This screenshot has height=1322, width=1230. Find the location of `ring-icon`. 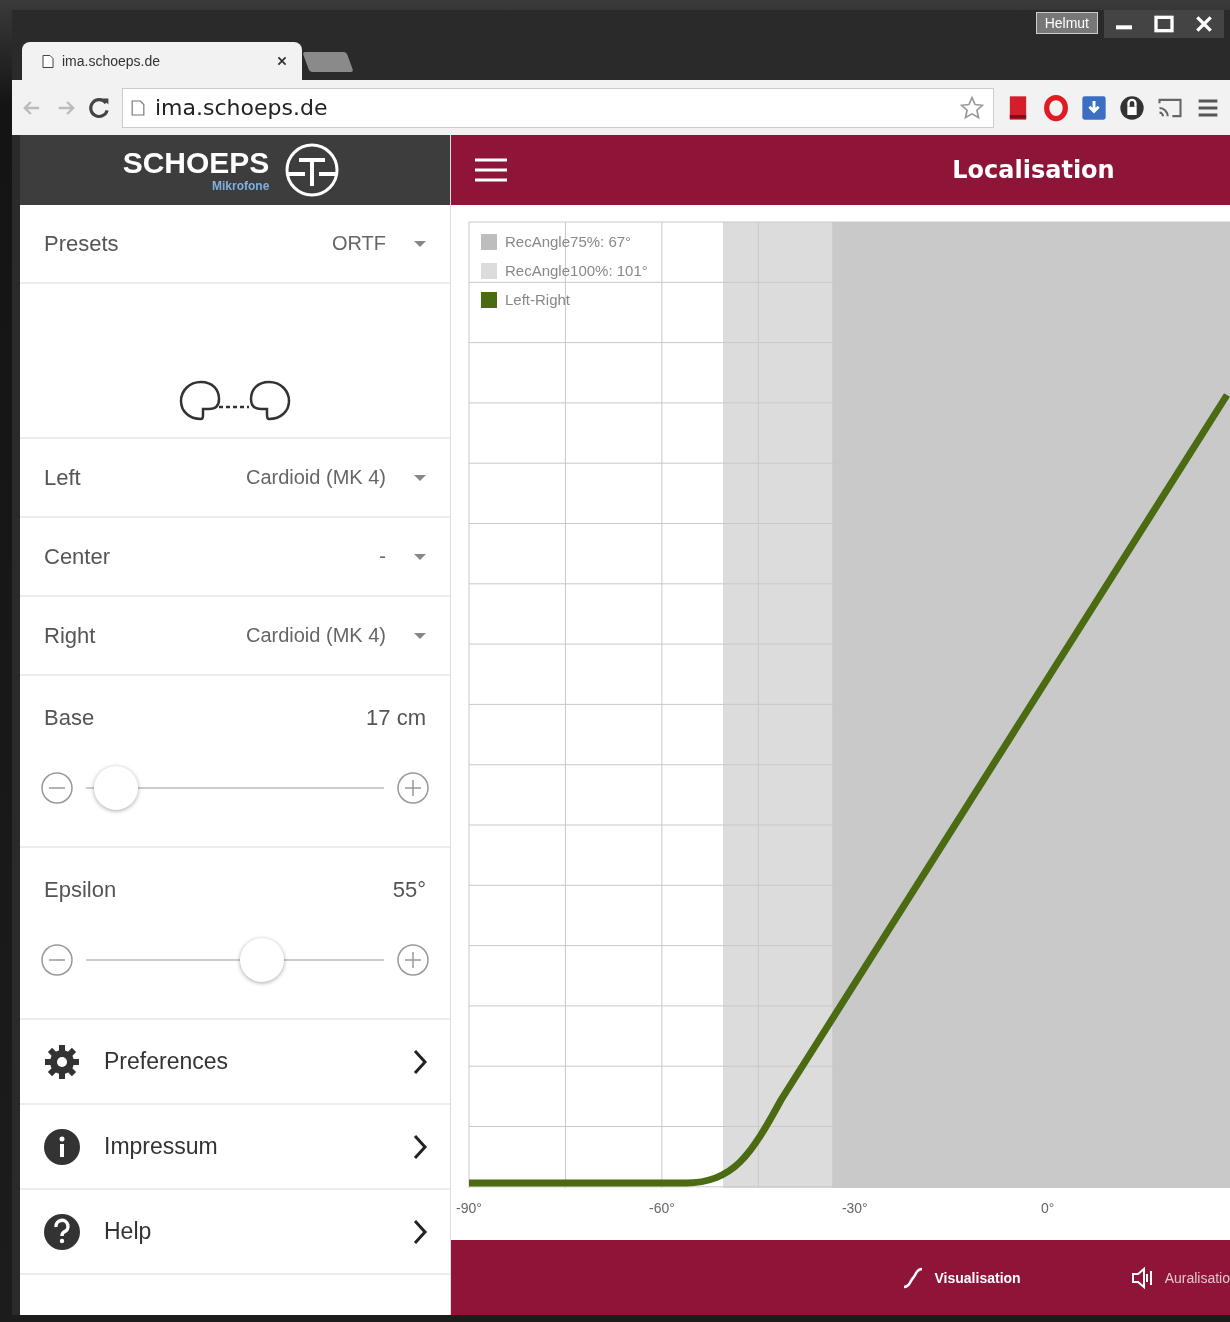

ring-icon is located at coordinates (1056, 107).